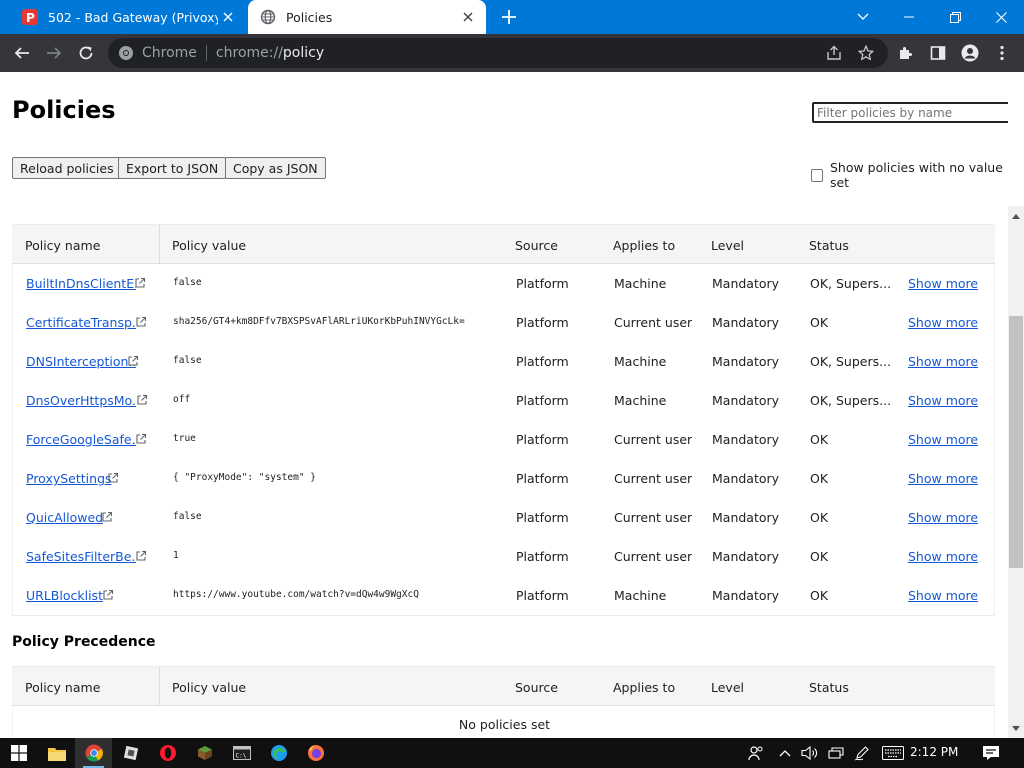  I want to click on taskbar-firefox, so click(315, 753).